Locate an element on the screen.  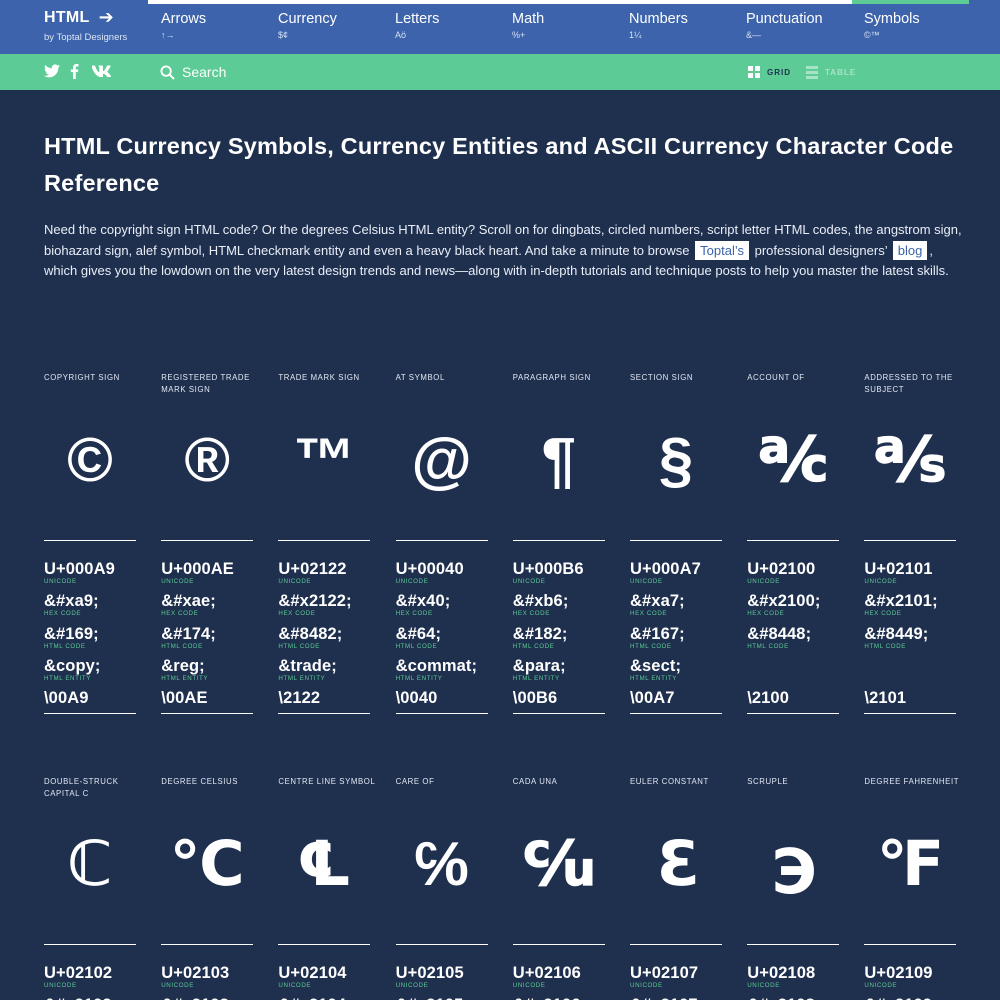
unicode-value: U+02102 is located at coordinates (94, 973).